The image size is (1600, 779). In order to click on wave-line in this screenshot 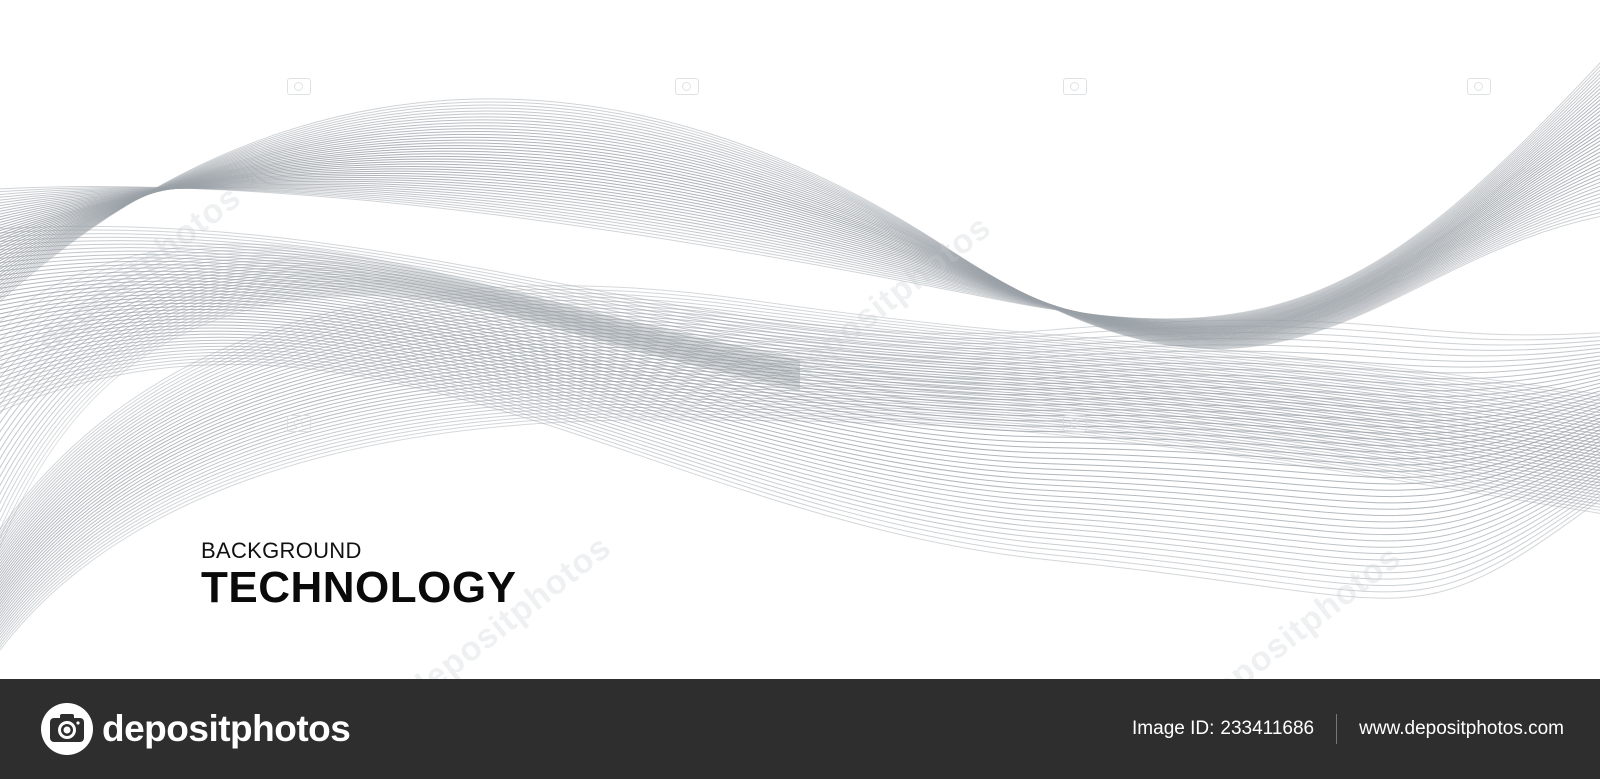, I will do `click(400, 385)`.